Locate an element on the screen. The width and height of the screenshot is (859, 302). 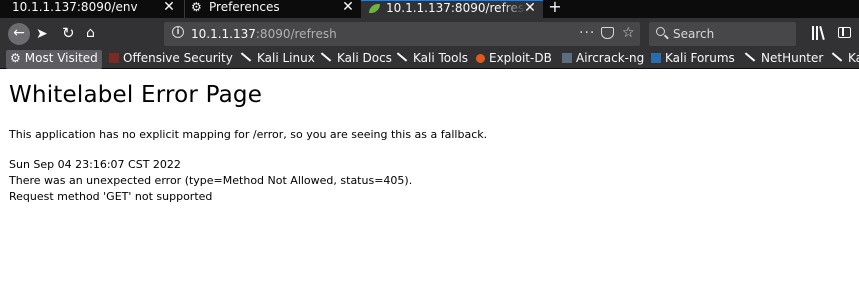
bookmark-label: Kali Tools is located at coordinates (441, 58).